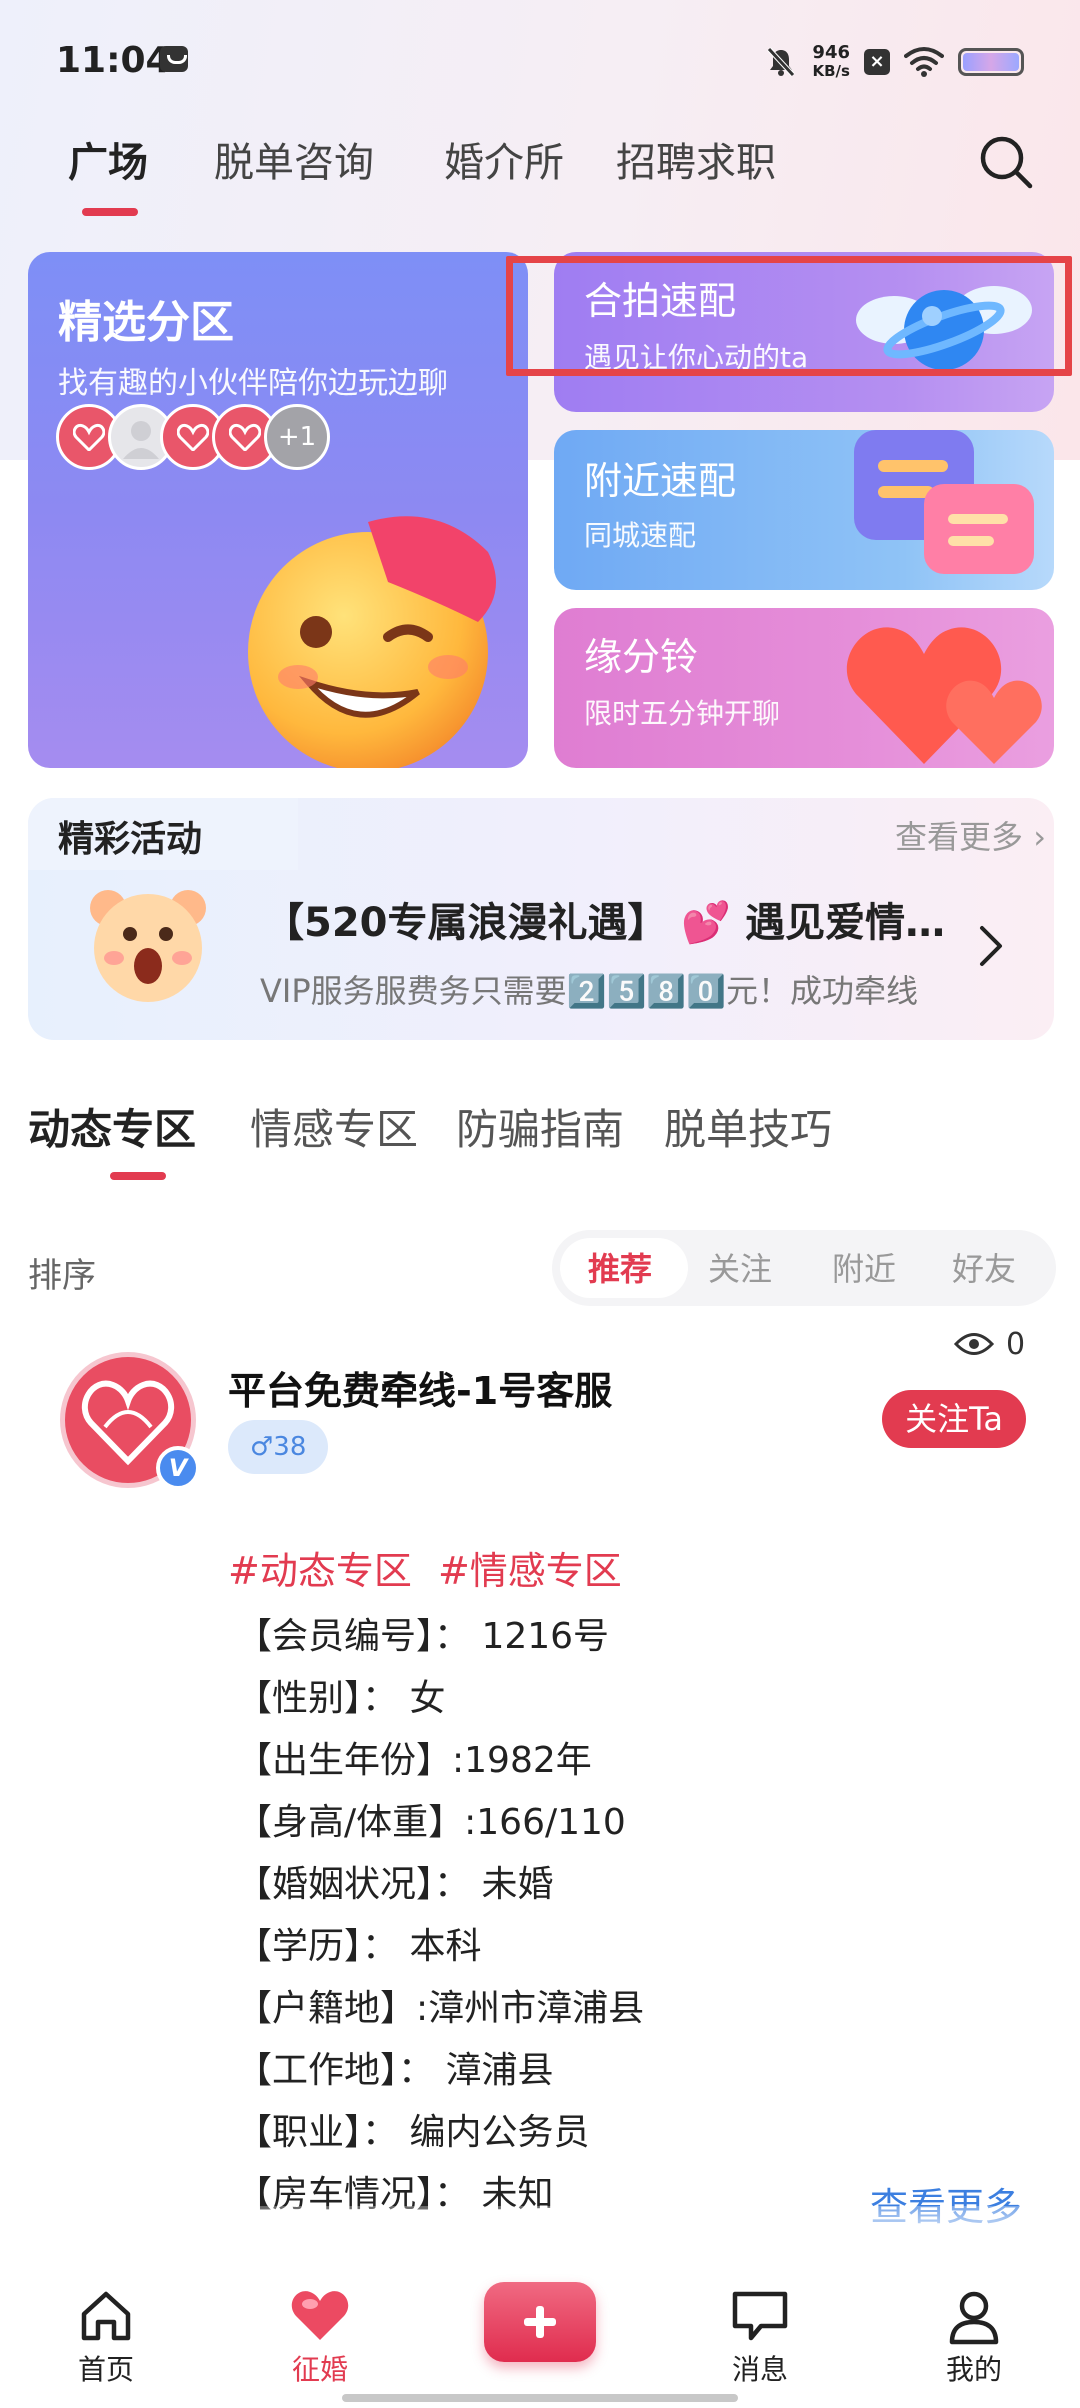 The width and height of the screenshot is (1080, 2408). I want to click on activity-headline: 【520专属浪漫礼遇】 💕 遇见爱情，从这里开始, so click(609, 923).